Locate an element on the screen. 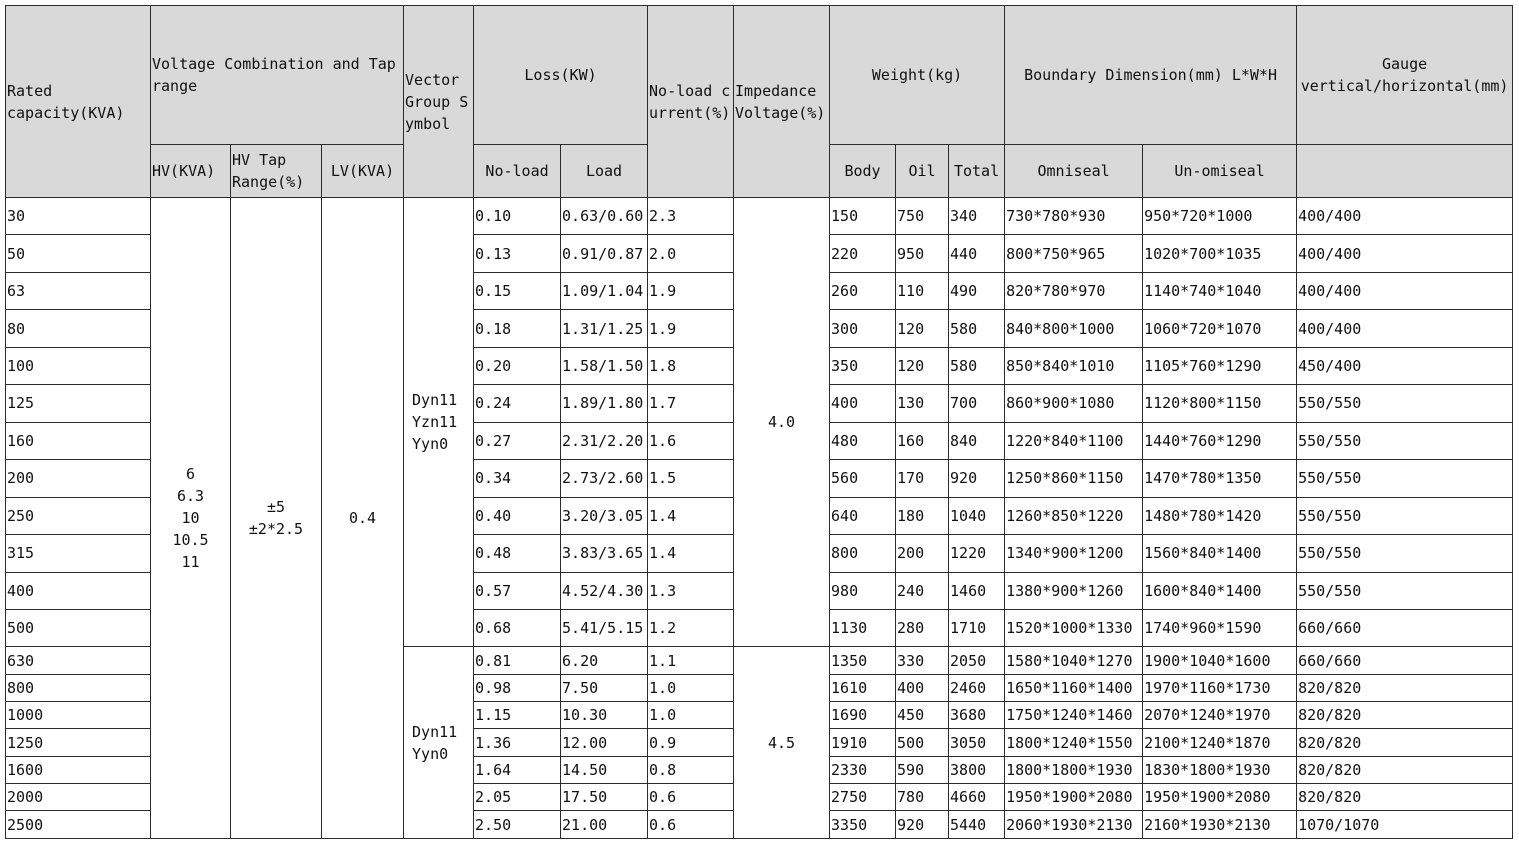 The width and height of the screenshot is (1519, 846). cell-capacity: 400 is located at coordinates (78, 590).